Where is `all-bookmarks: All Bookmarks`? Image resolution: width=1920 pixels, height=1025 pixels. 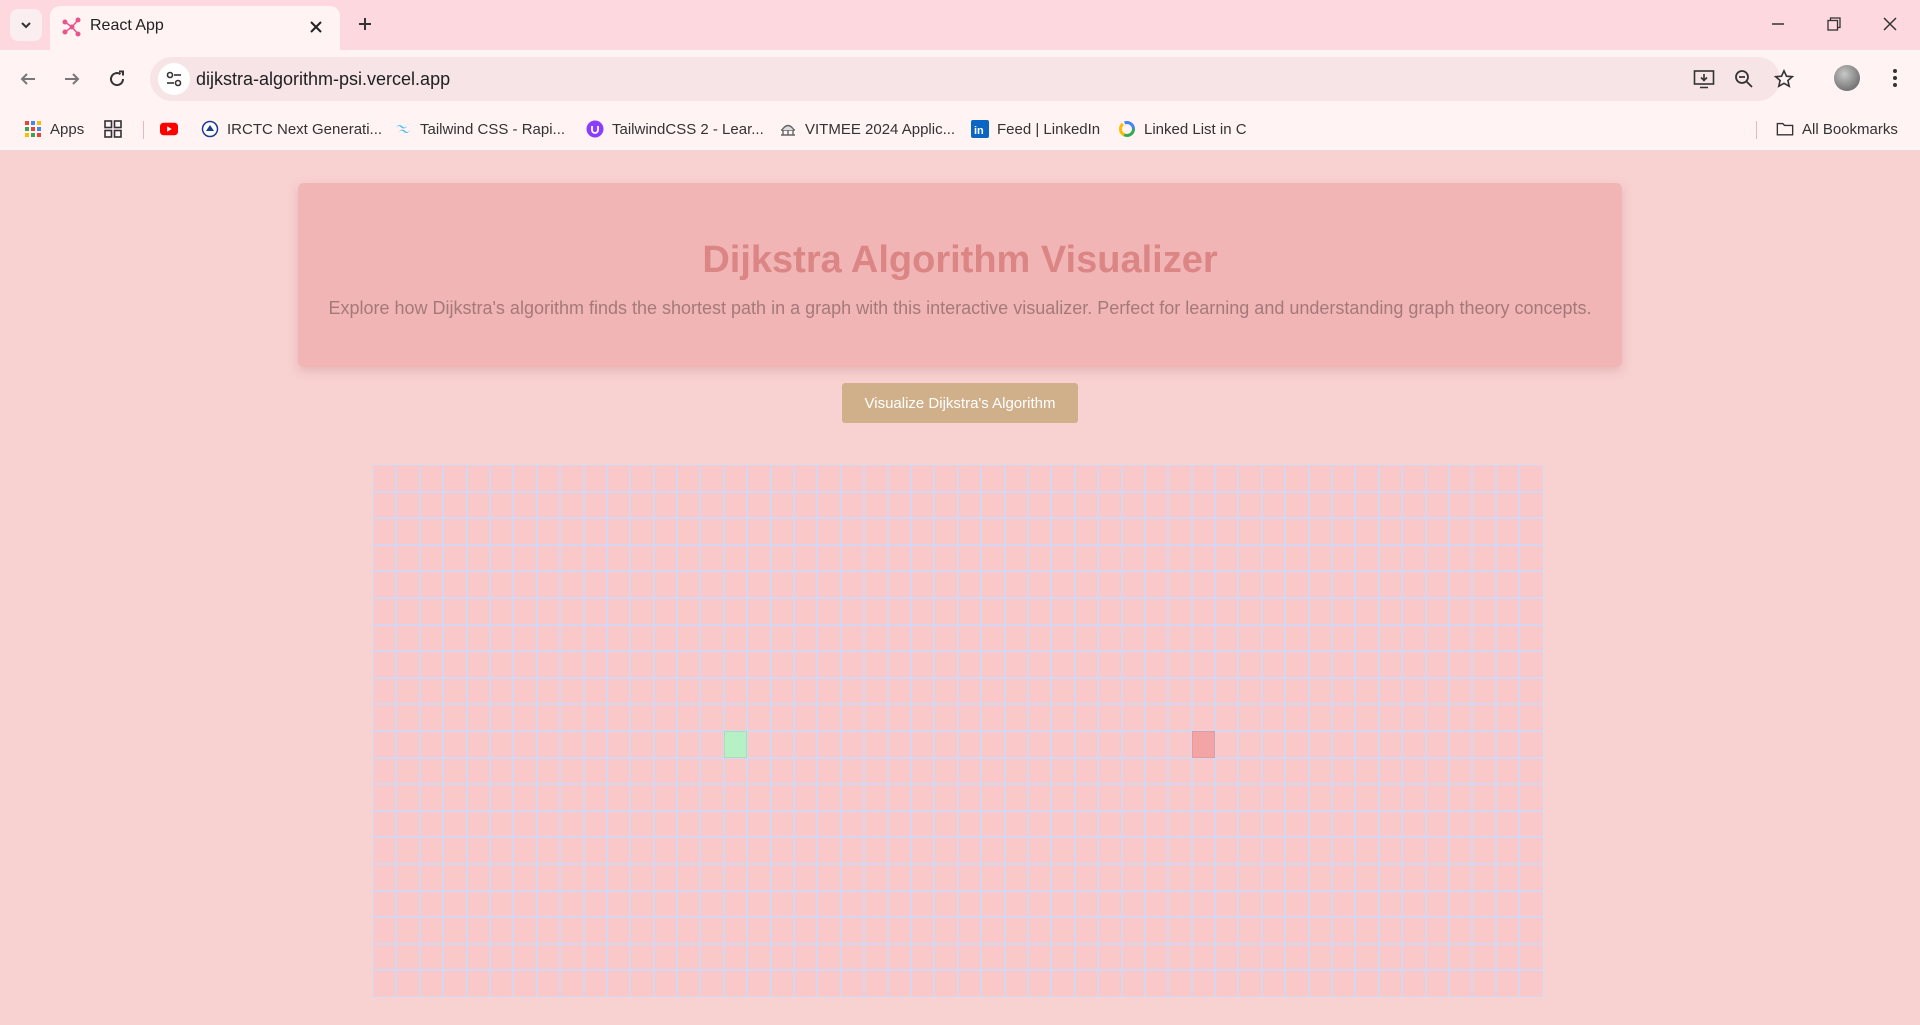 all-bookmarks: All Bookmarks is located at coordinates (1837, 129).